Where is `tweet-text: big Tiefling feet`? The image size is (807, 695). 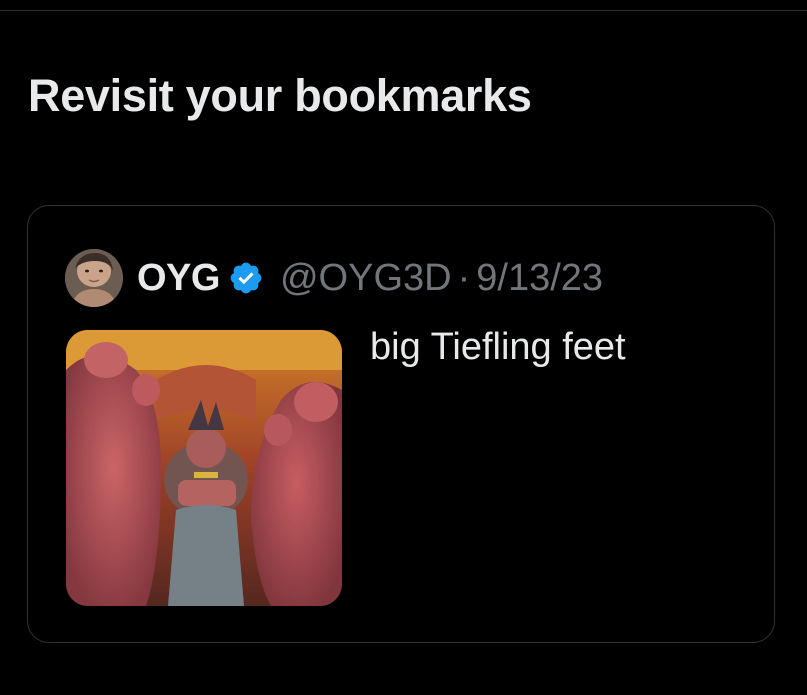
tweet-text: big Tiefling feet is located at coordinates (498, 347).